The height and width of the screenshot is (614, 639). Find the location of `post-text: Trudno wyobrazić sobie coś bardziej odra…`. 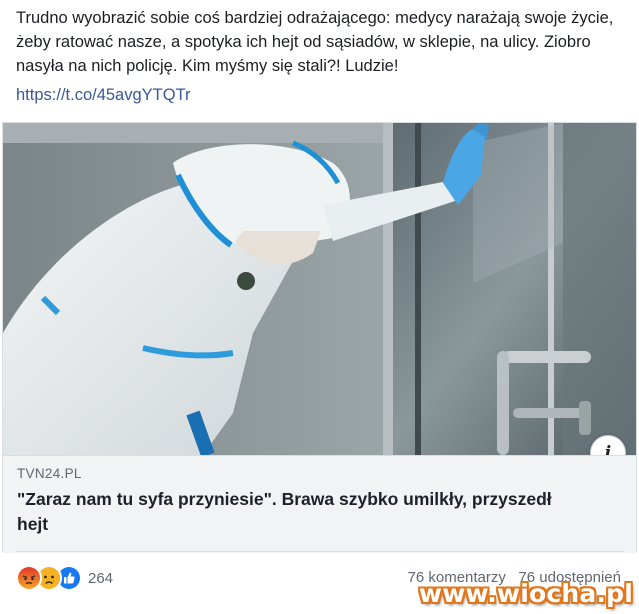

post-text: Trudno wyobrazić sobie coś bardziej odra… is located at coordinates (315, 42).